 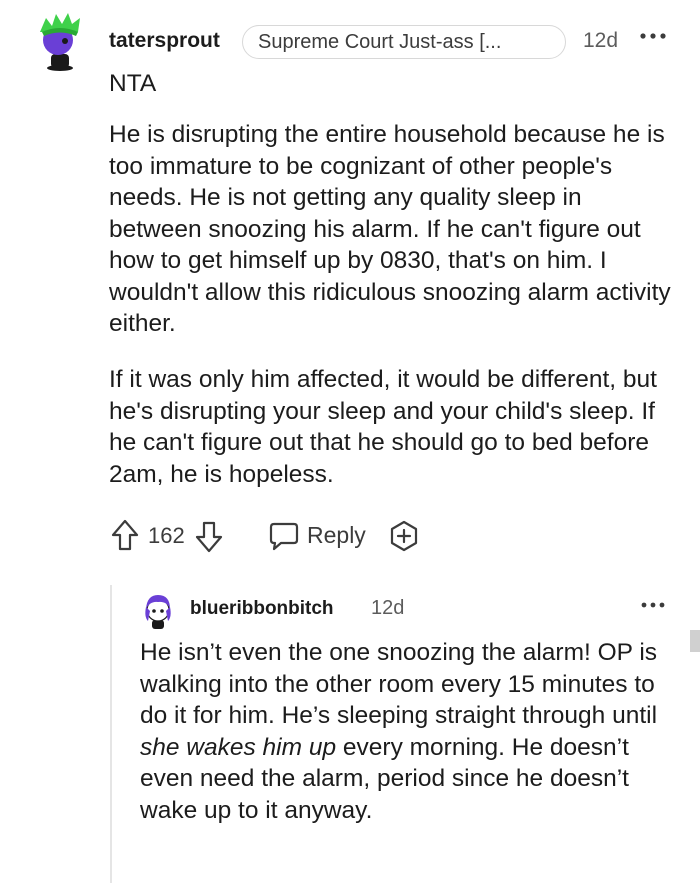 I want to click on upvote-arrow-icon, so click(x=125, y=535).